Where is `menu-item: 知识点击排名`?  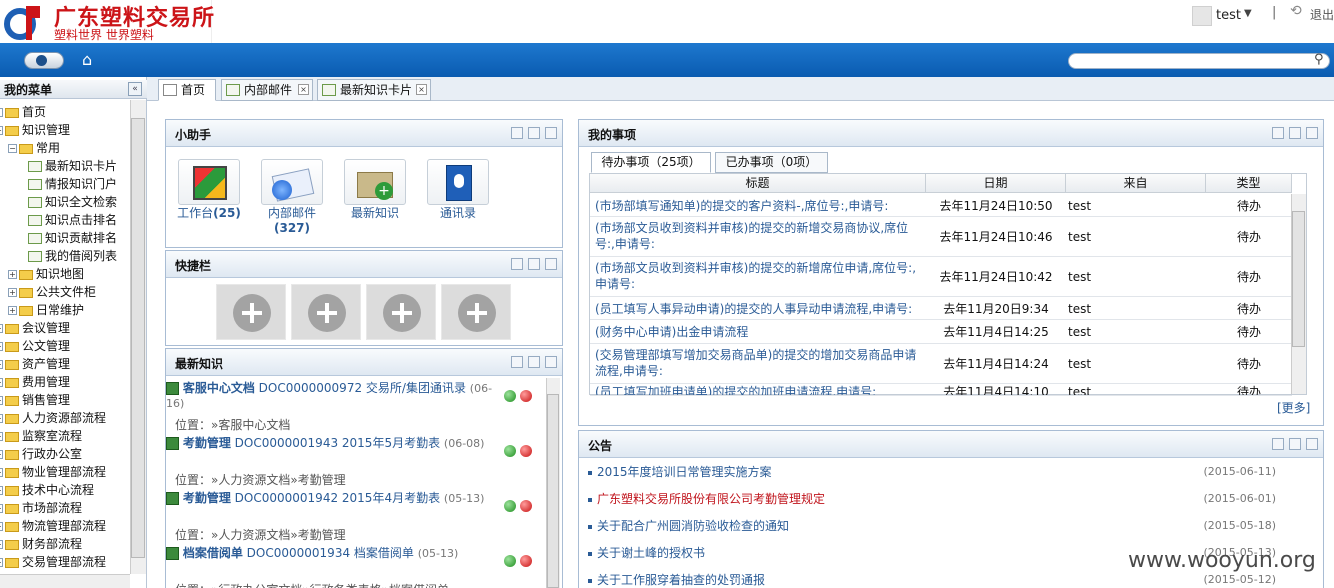
menu-item: 知识点击排名 is located at coordinates (72, 220).